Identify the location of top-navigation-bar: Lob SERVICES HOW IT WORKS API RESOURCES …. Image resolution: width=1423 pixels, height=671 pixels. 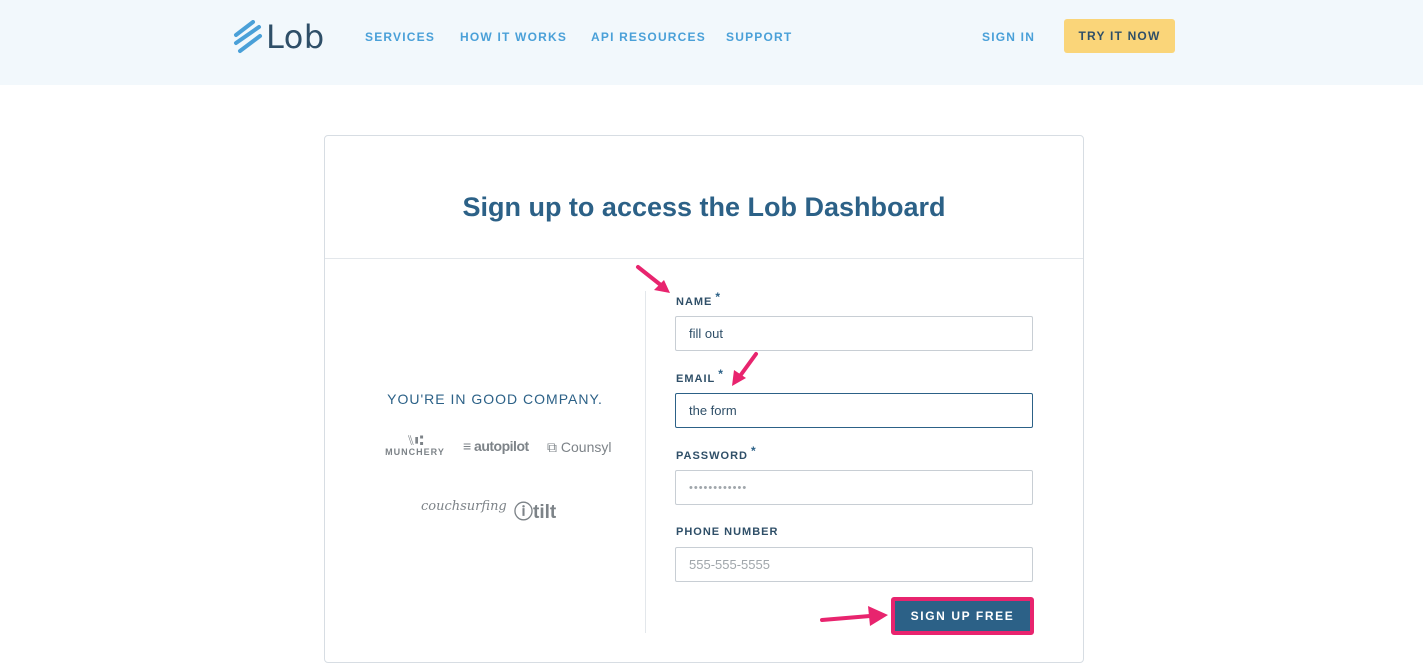
(711, 42).